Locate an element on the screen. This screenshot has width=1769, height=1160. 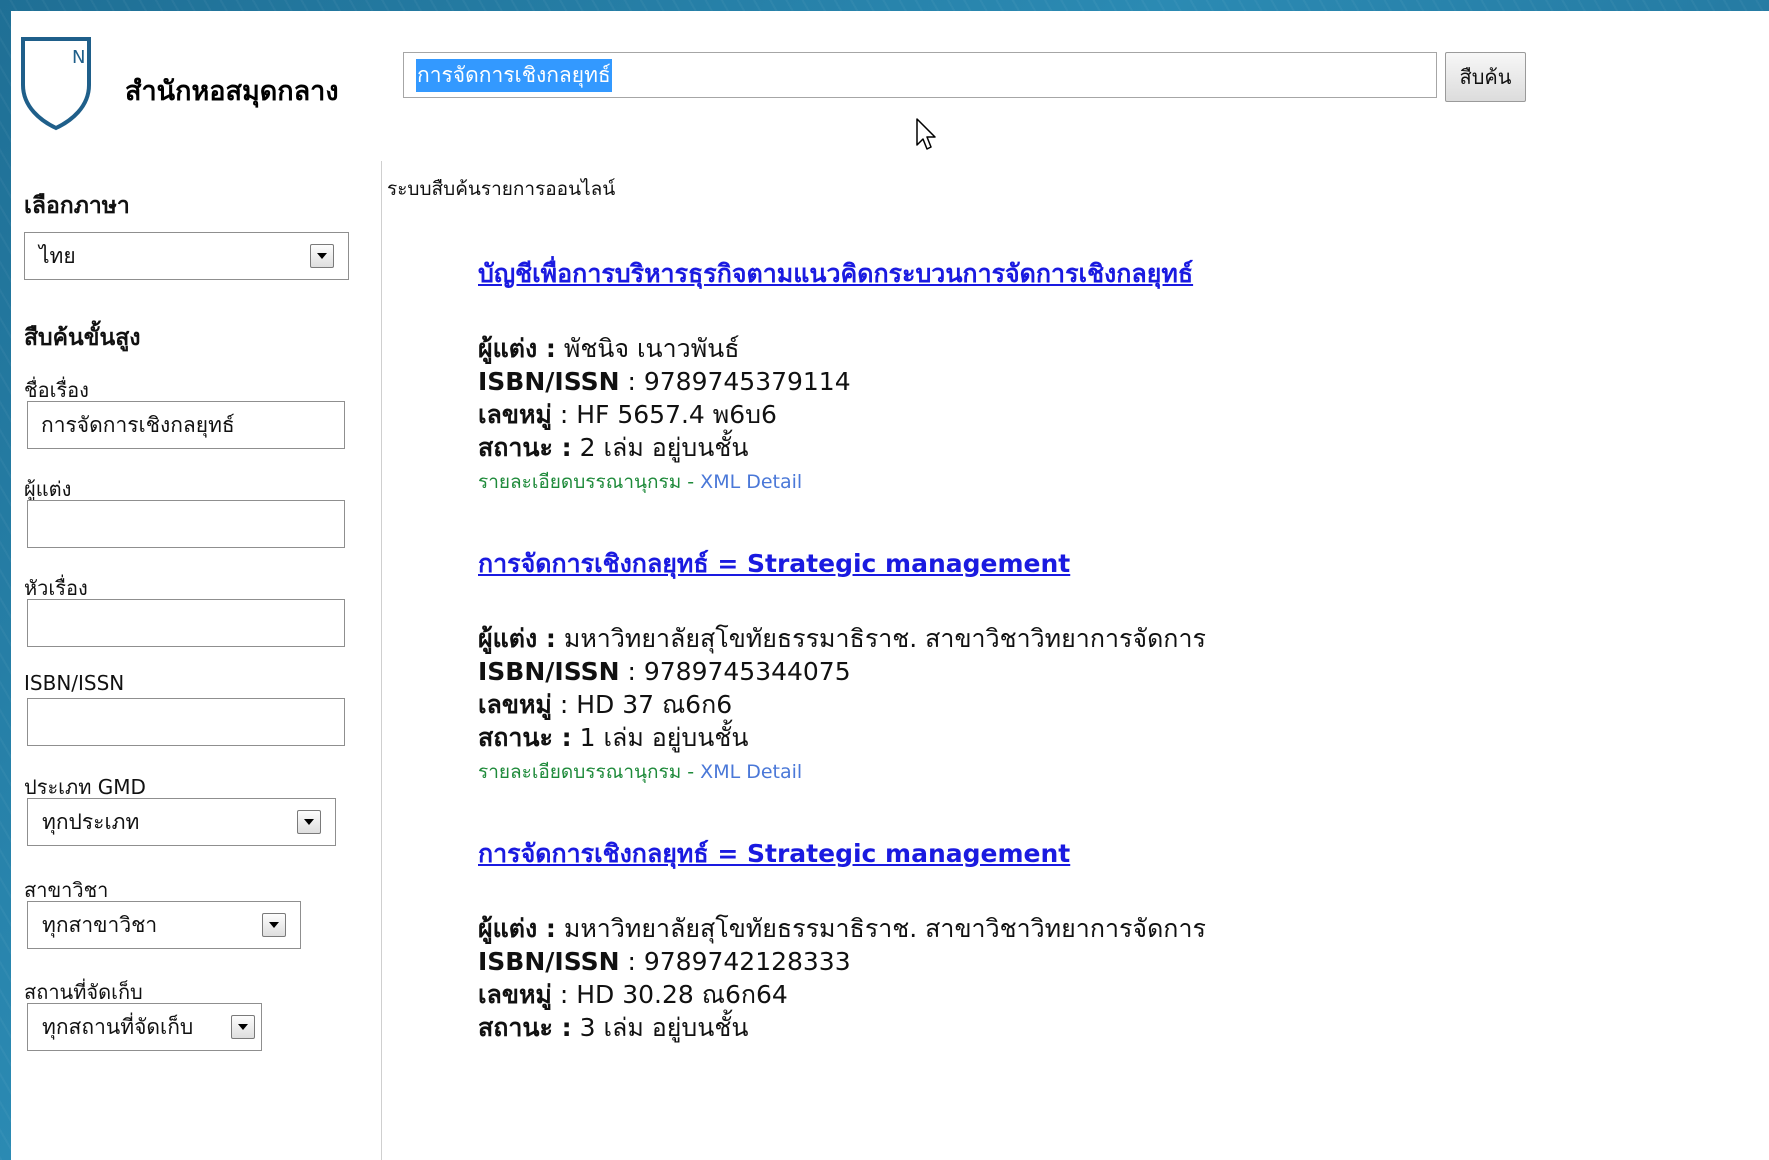
branch-select: ทุกสาขาวิชา is located at coordinates (164, 925).